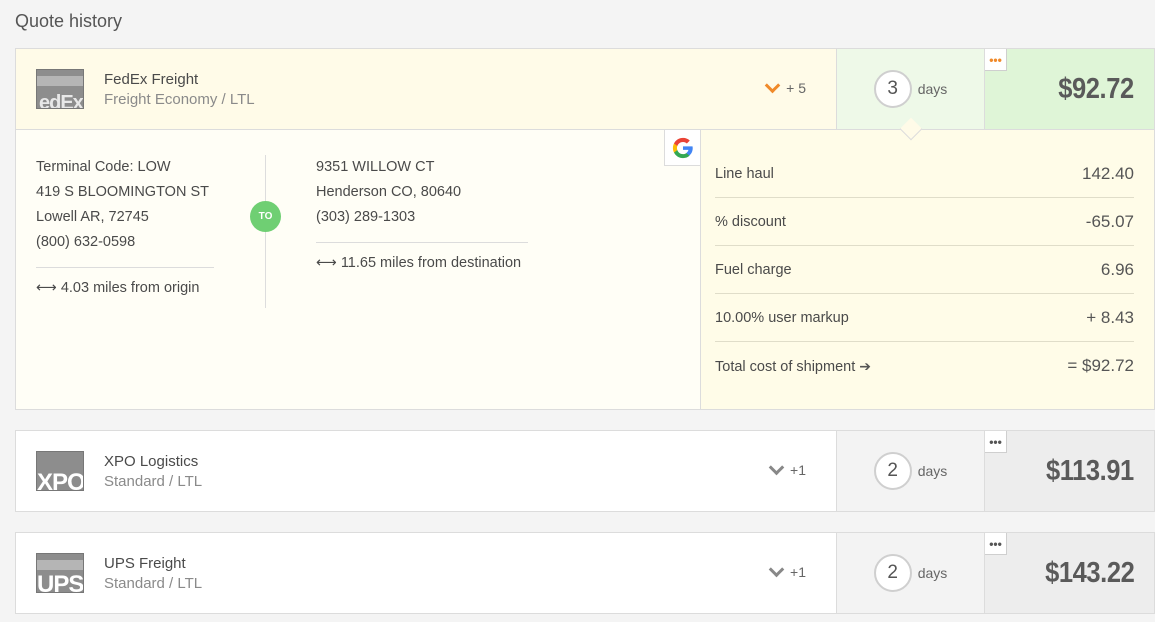 The width and height of the screenshot is (1155, 622). I want to click on breakdown-row: % discount -65.07, so click(924, 222).